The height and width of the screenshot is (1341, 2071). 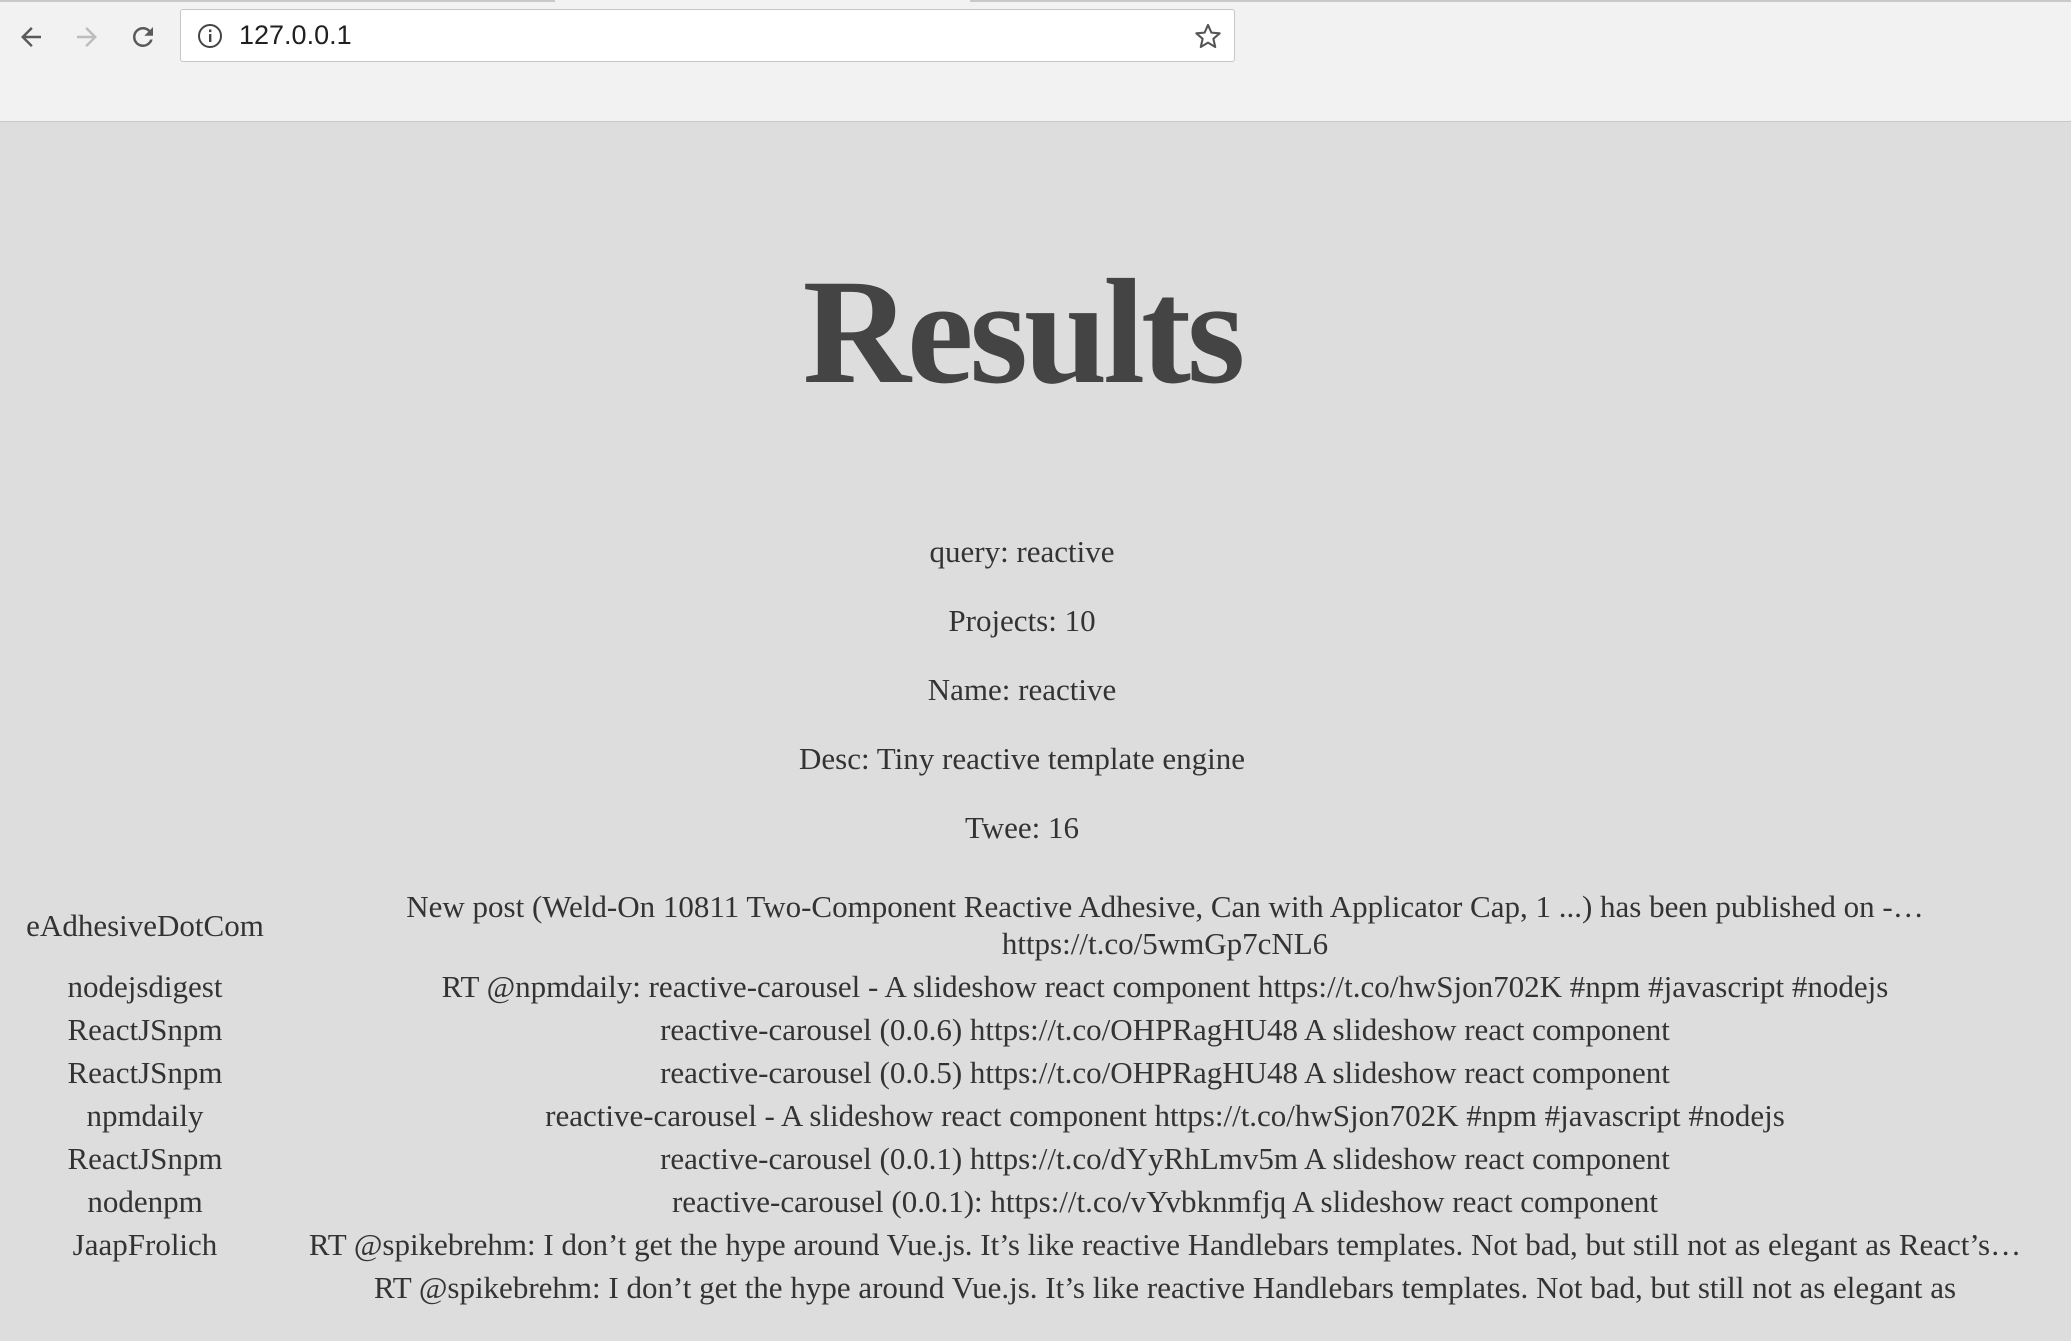 I want to click on tweet-user: eAdhesiveDotCom, so click(x=145, y=925).